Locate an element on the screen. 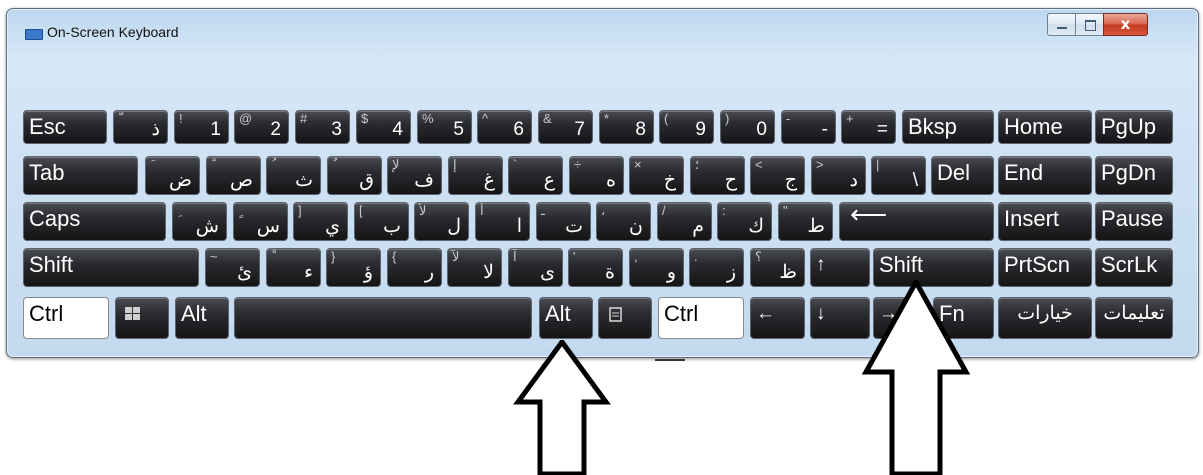 This screenshot has width=1203, height=475. key-shift-label: × is located at coordinates (638, 164).